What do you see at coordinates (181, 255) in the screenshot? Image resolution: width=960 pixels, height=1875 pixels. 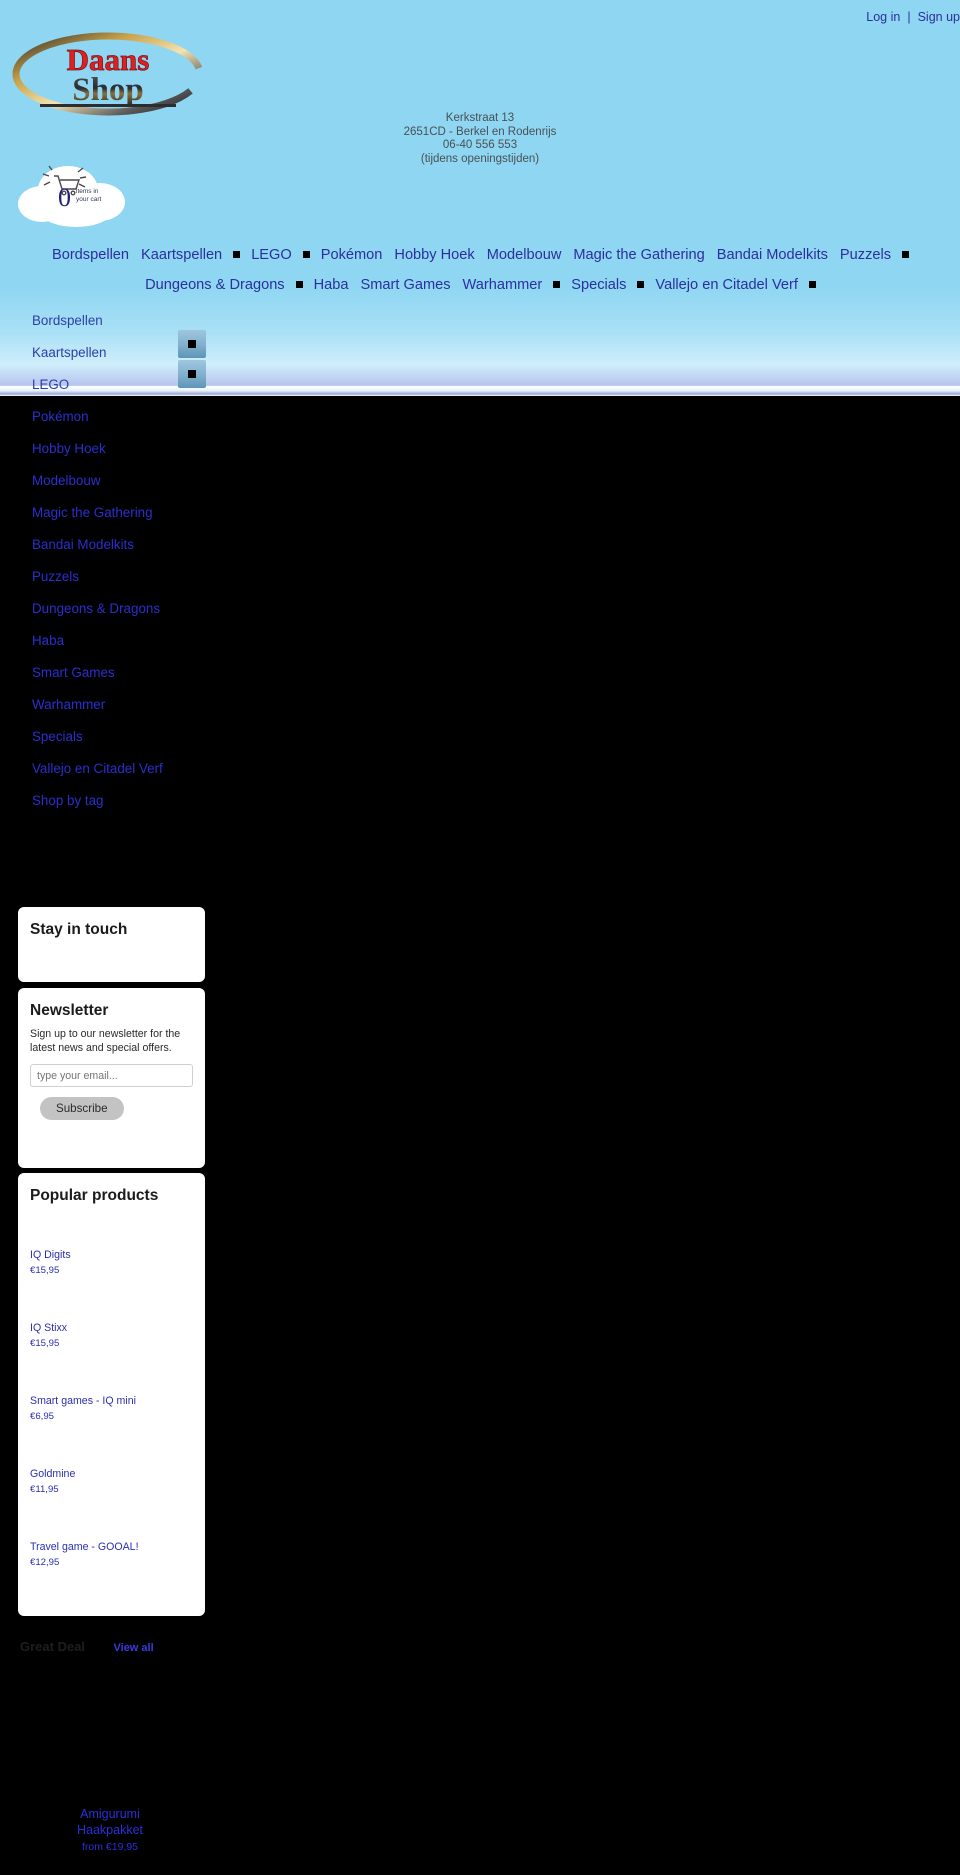 I see `nav-item-kaartspellen: Kaartspellen` at bounding box center [181, 255].